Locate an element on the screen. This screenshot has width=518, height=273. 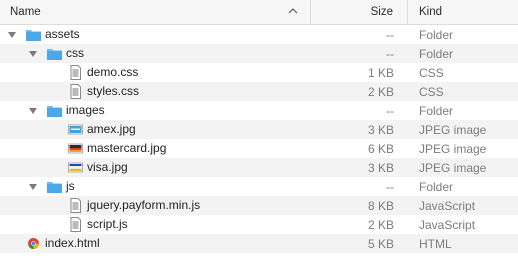
list-item-mastercard-jpg: mastercard.jpg 6 KB JPEG image is located at coordinates (259, 148).